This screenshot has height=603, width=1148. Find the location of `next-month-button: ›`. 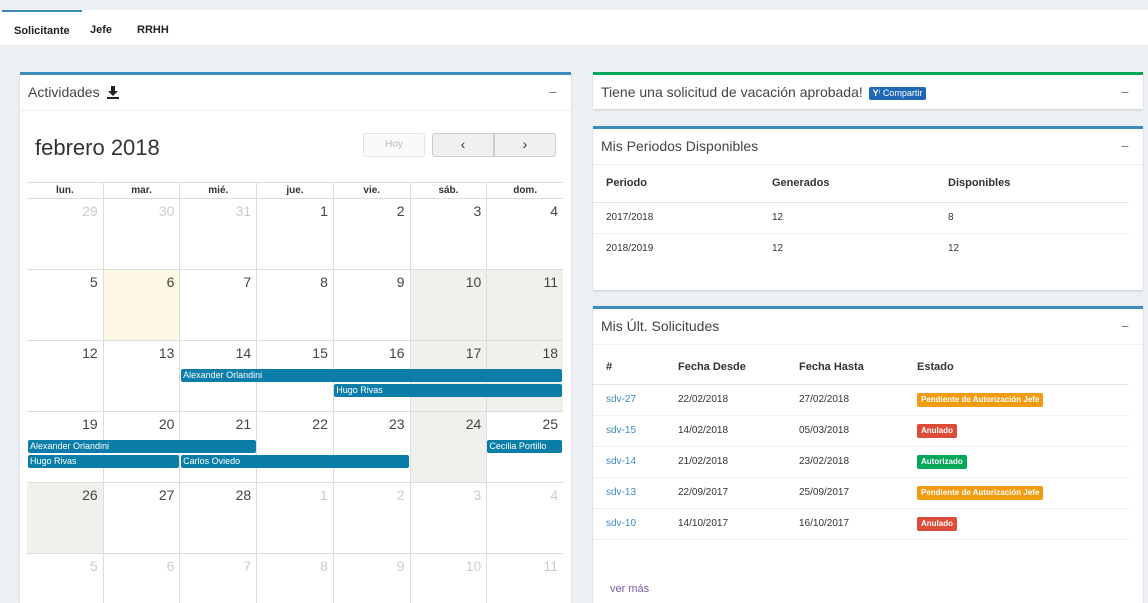

next-month-button: › is located at coordinates (525, 145).